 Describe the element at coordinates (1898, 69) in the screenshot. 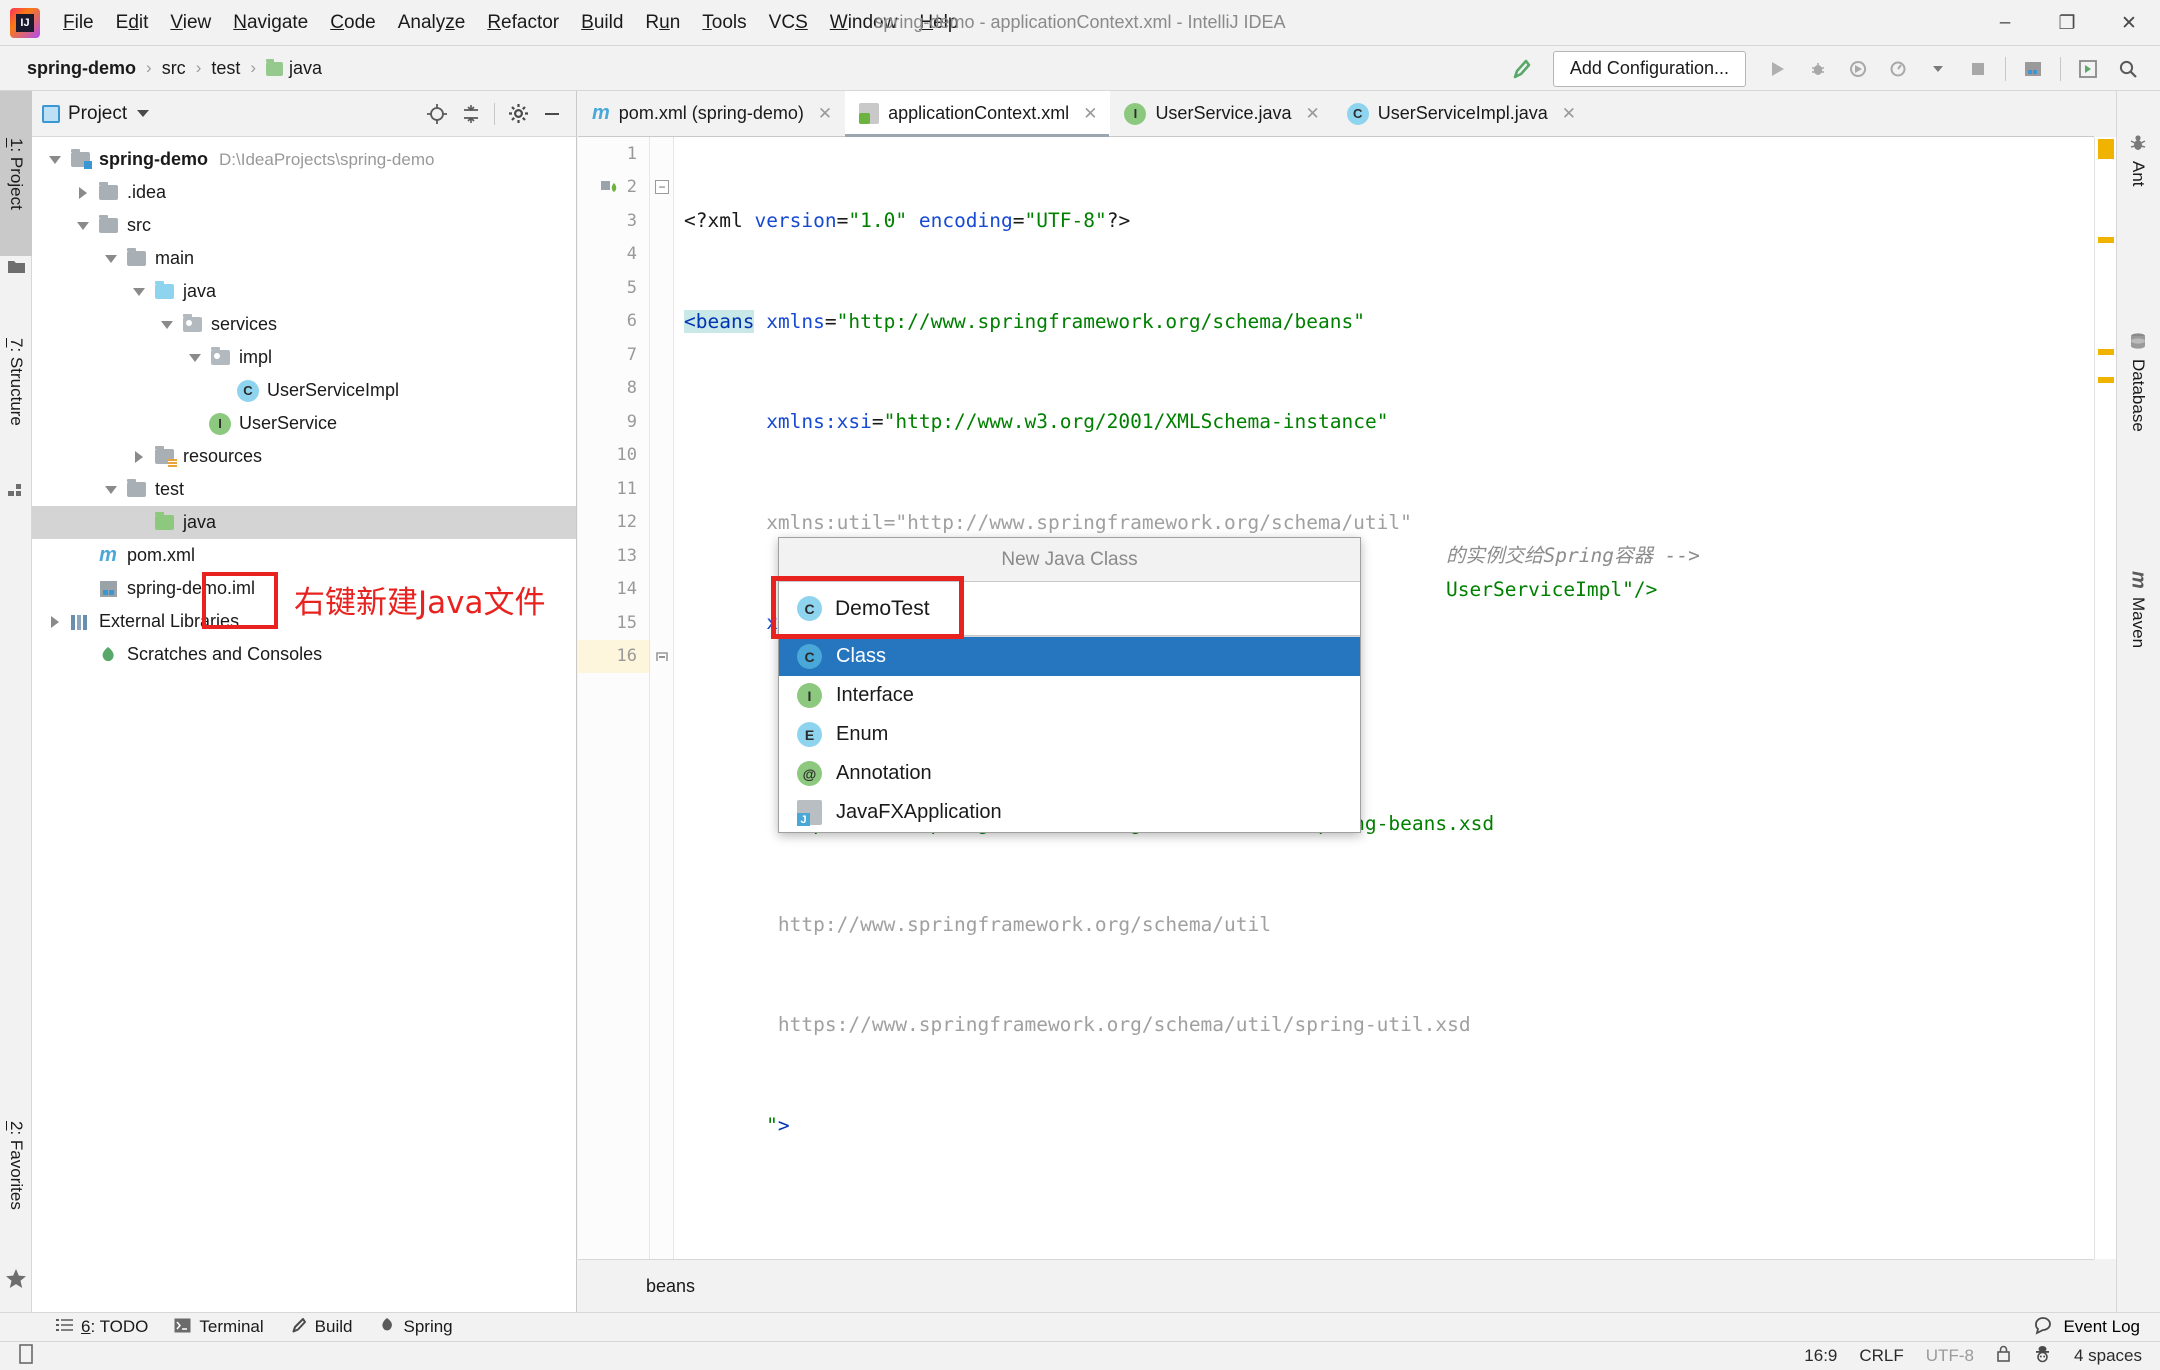

I see `profile-icon` at that location.